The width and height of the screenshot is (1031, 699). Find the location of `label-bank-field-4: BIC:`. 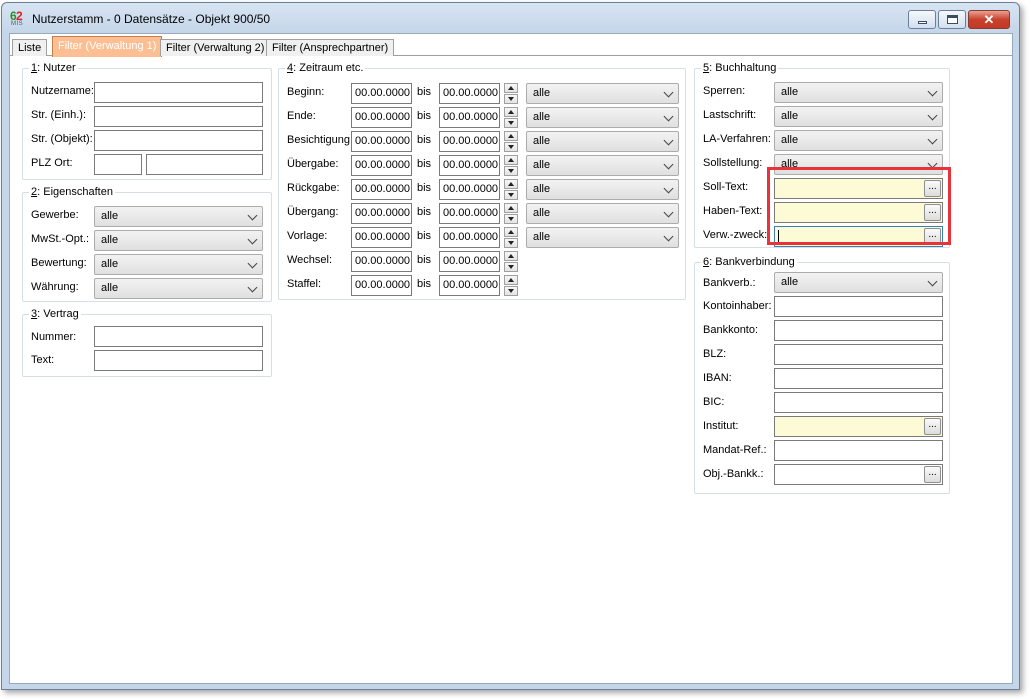

label-bank-field-4: BIC: is located at coordinates (714, 402).